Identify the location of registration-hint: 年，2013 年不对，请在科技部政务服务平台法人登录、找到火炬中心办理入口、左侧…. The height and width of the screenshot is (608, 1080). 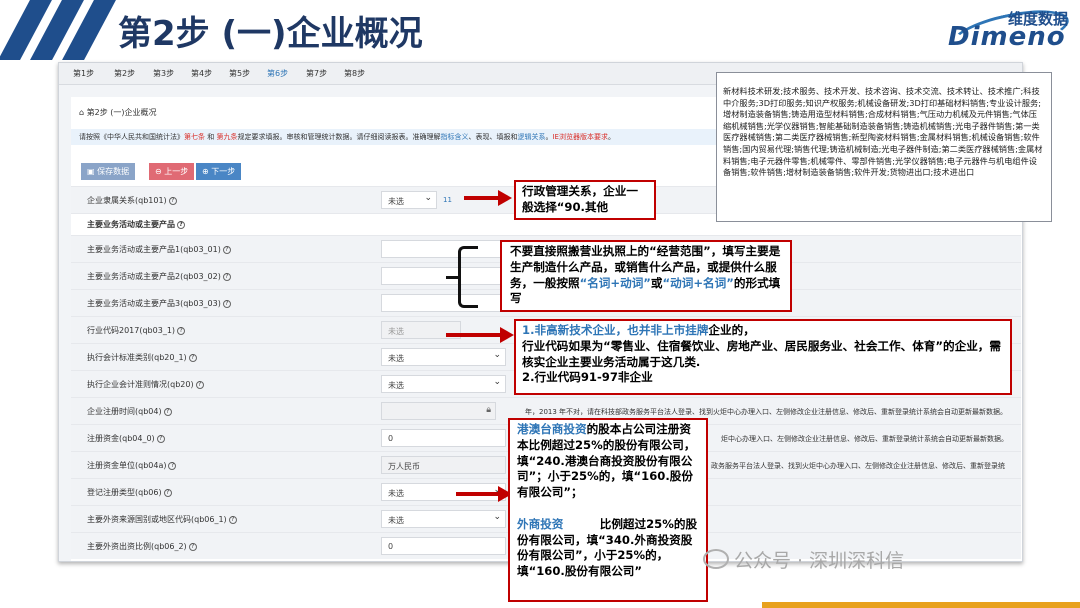
(766, 412).